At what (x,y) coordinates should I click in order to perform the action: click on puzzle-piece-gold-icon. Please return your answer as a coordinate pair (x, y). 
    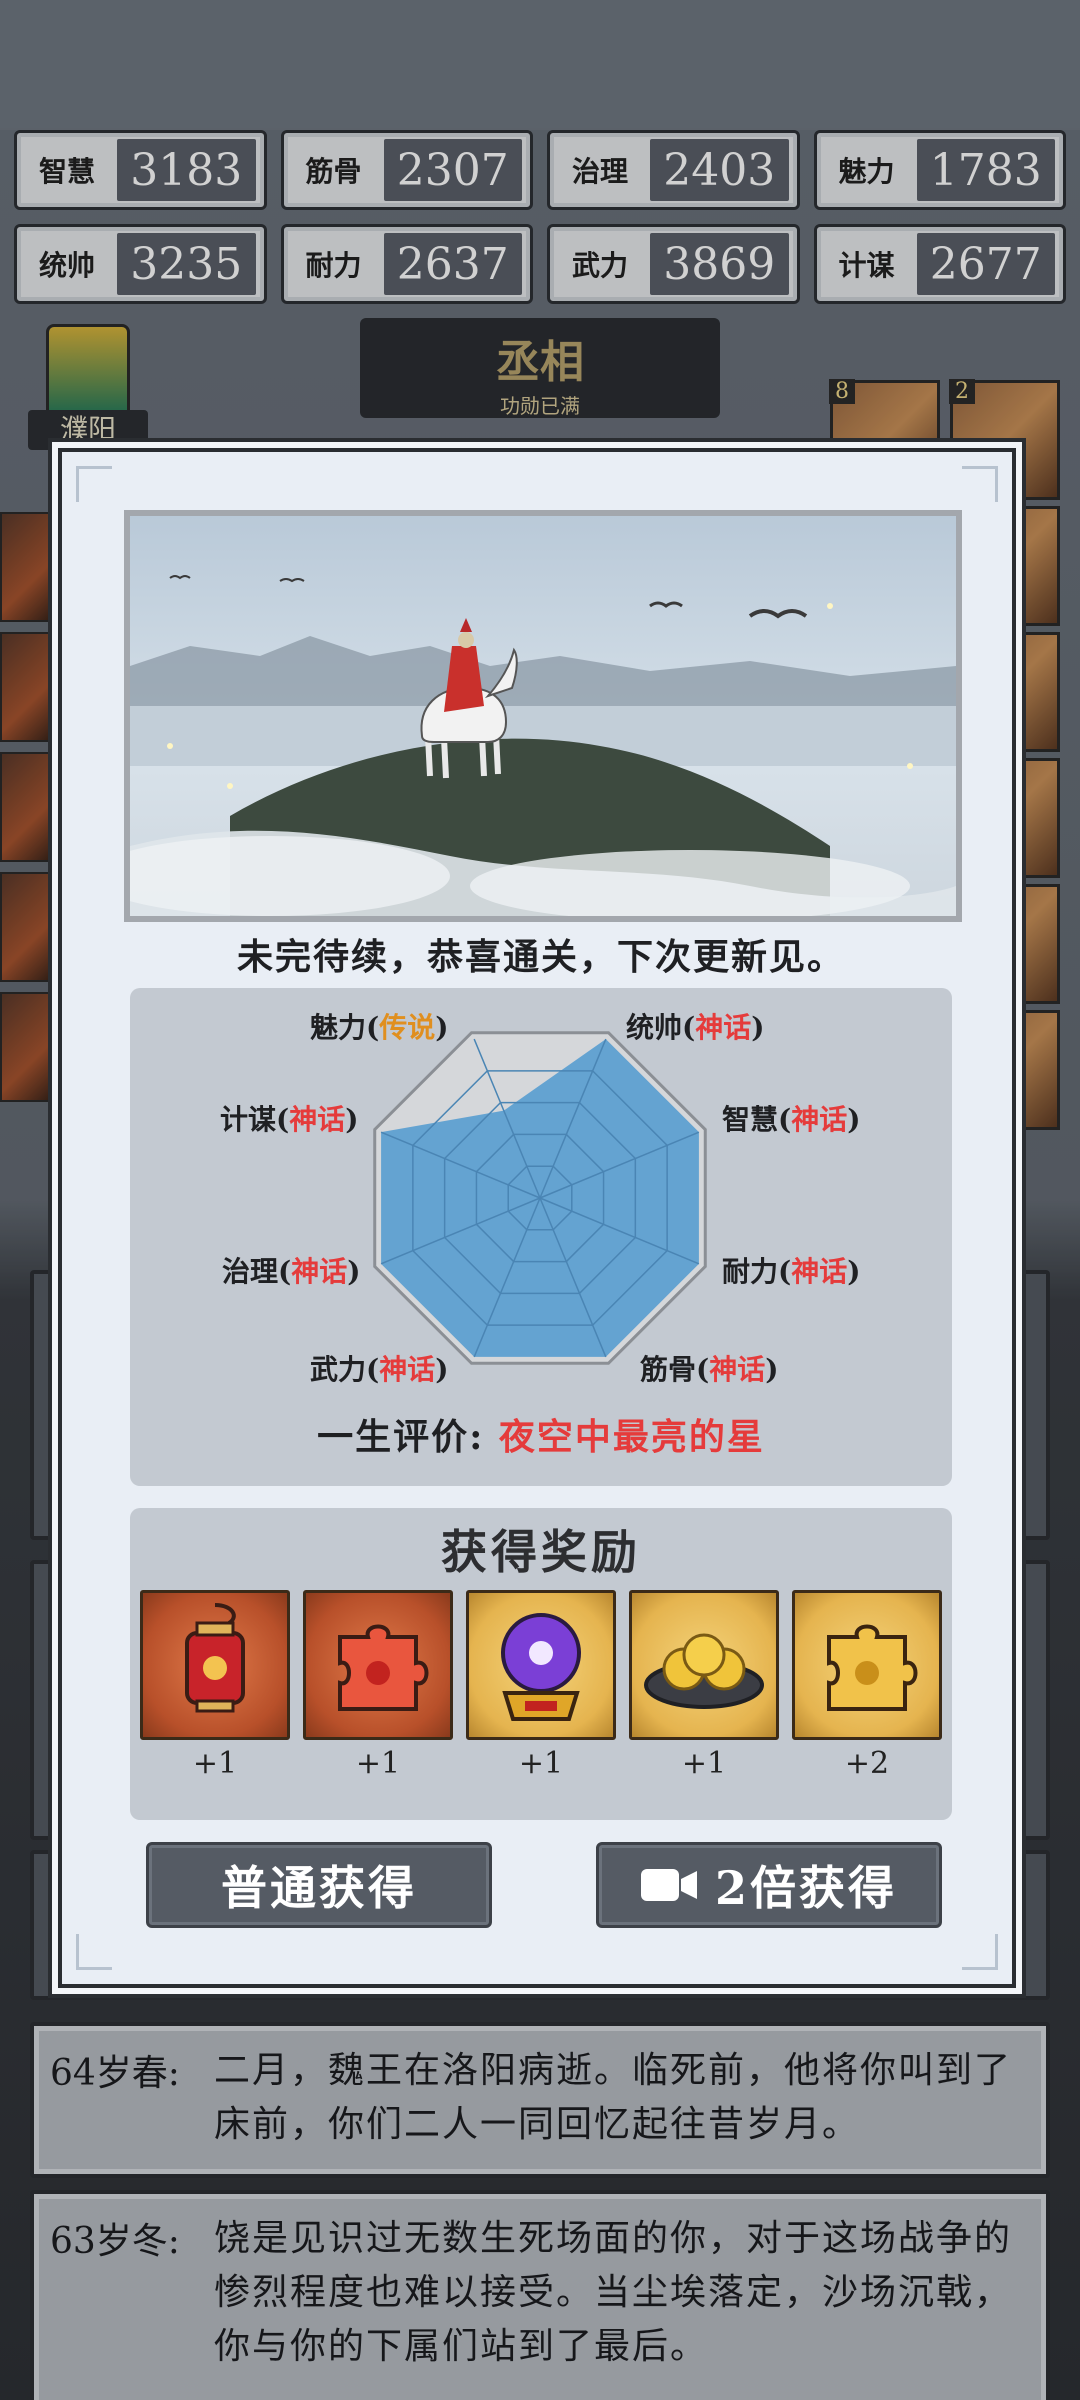
    Looking at the image, I should click on (867, 1665).